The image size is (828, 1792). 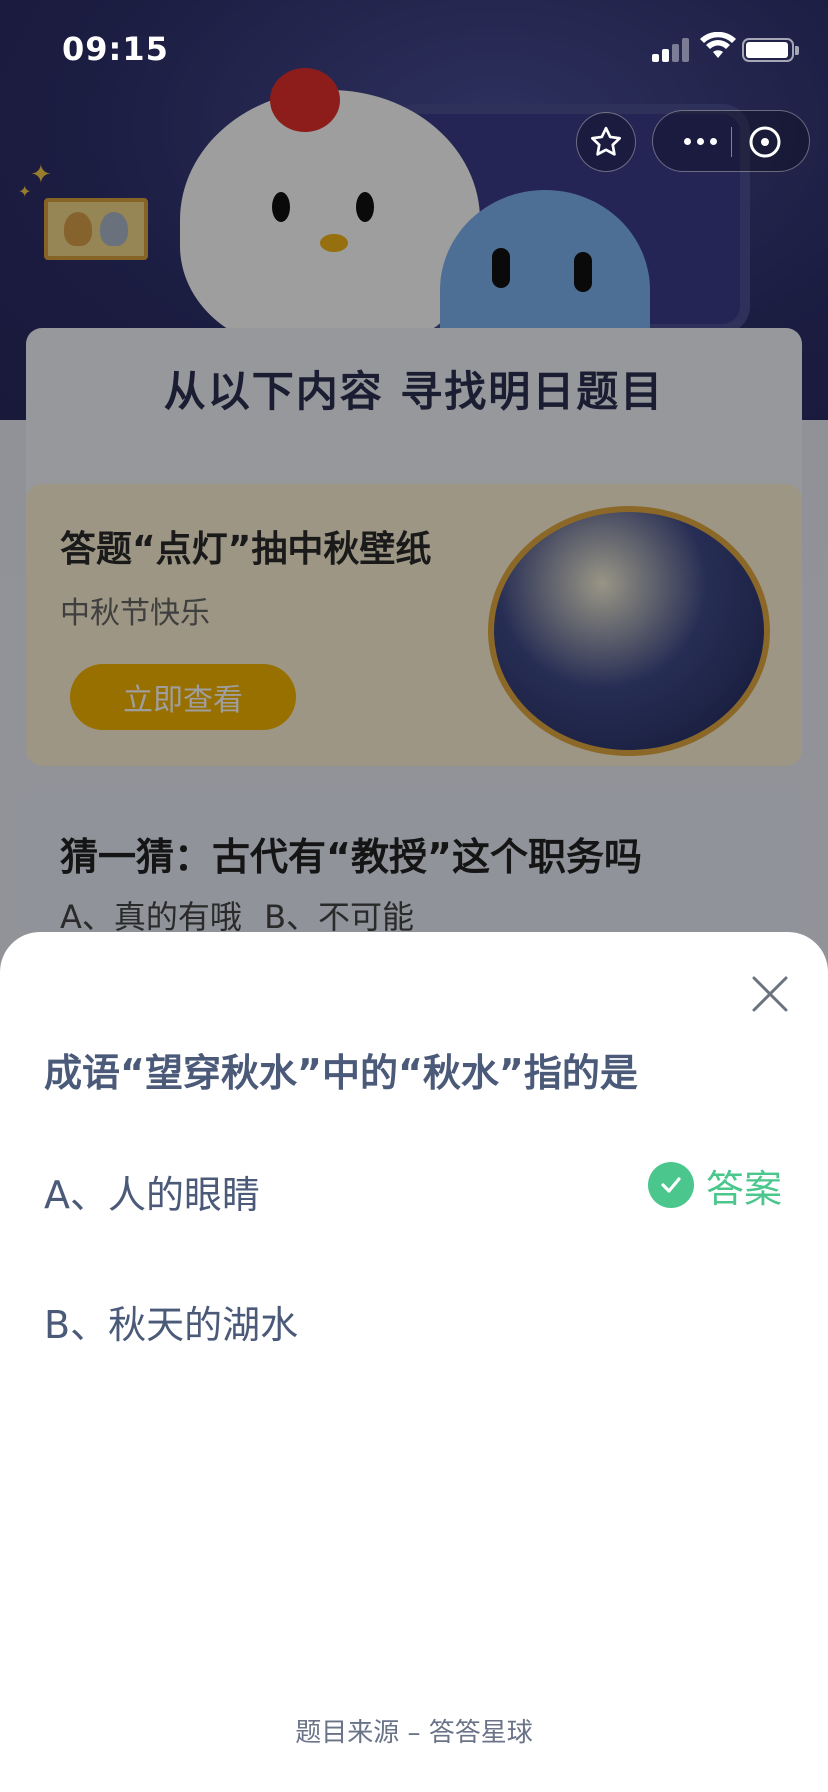 I want to click on battery-icon, so click(x=770, y=50).